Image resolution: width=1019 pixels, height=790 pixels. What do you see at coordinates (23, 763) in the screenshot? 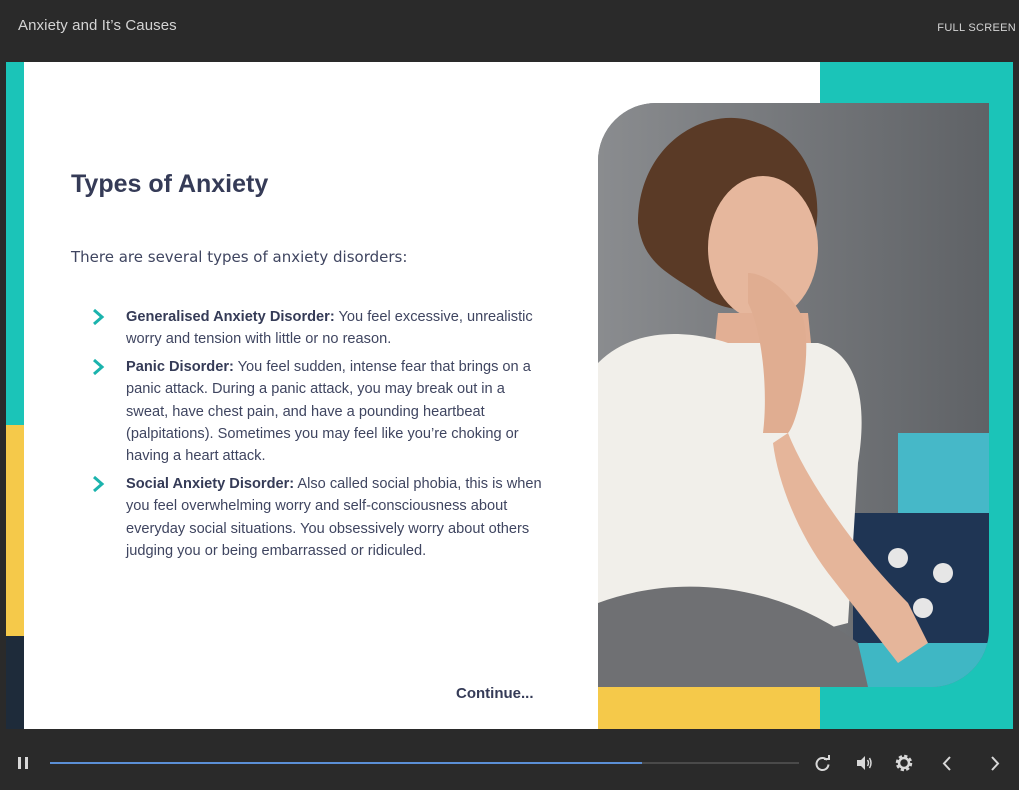
I see `pause-icon` at bounding box center [23, 763].